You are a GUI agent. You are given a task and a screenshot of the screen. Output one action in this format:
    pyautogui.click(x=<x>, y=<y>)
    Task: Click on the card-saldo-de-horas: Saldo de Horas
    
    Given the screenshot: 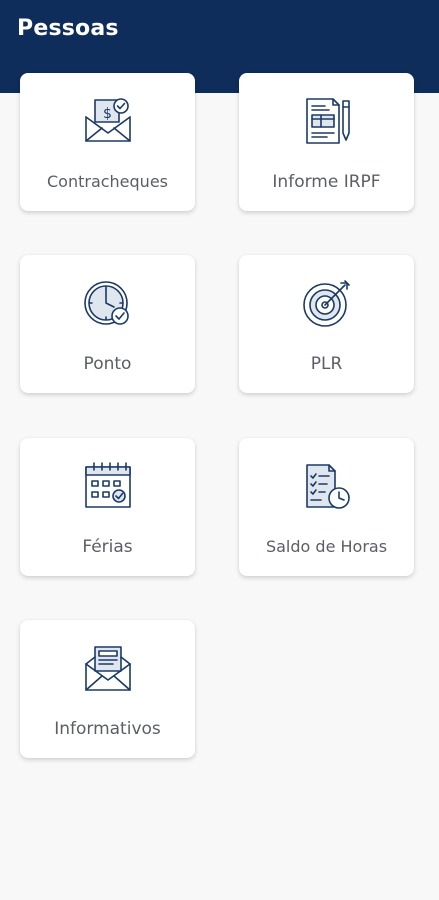 What is the action you would take?
    pyautogui.click(x=326, y=507)
    